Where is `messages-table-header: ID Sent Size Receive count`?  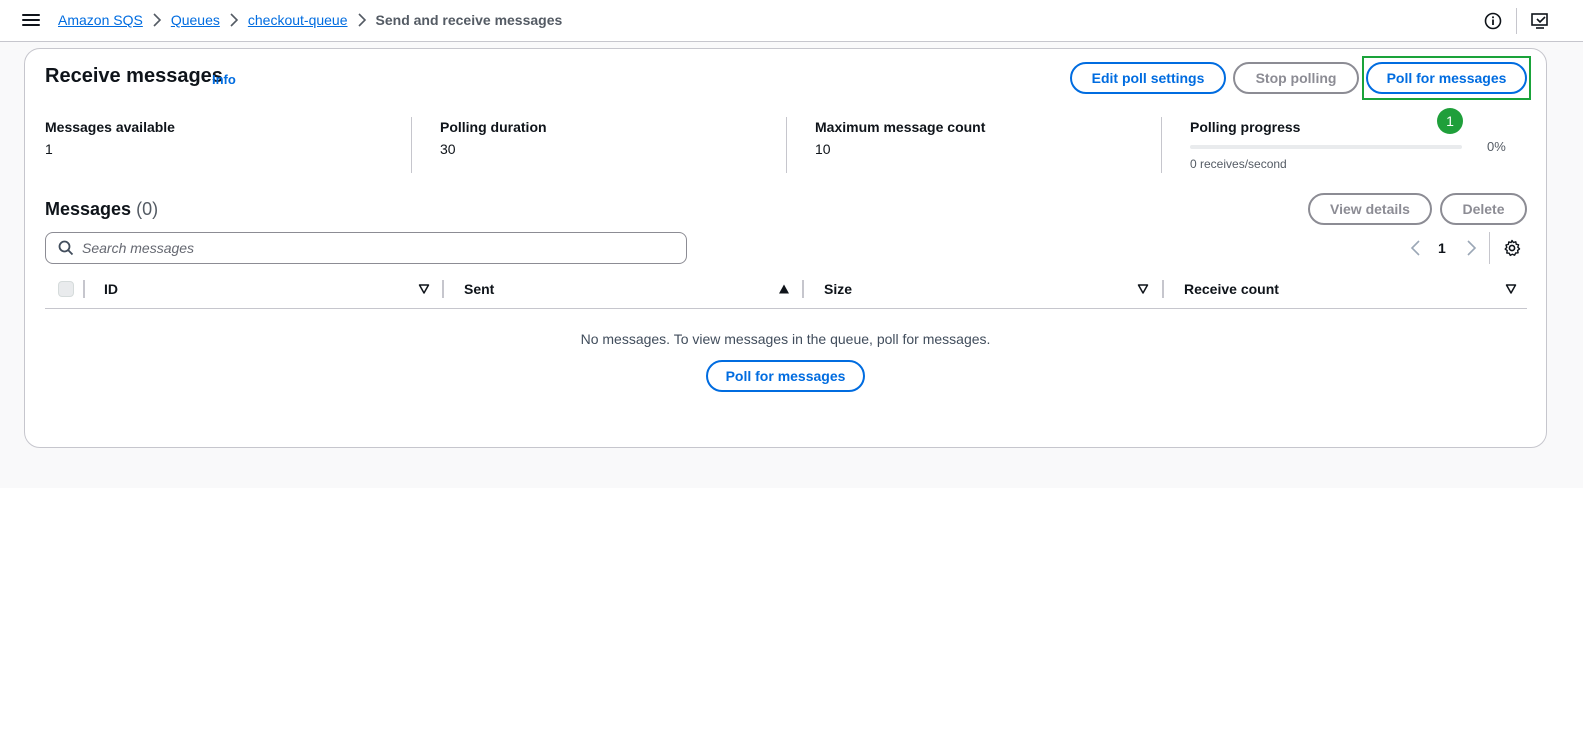
messages-table-header: ID Sent Size Receive count is located at coordinates (786, 293).